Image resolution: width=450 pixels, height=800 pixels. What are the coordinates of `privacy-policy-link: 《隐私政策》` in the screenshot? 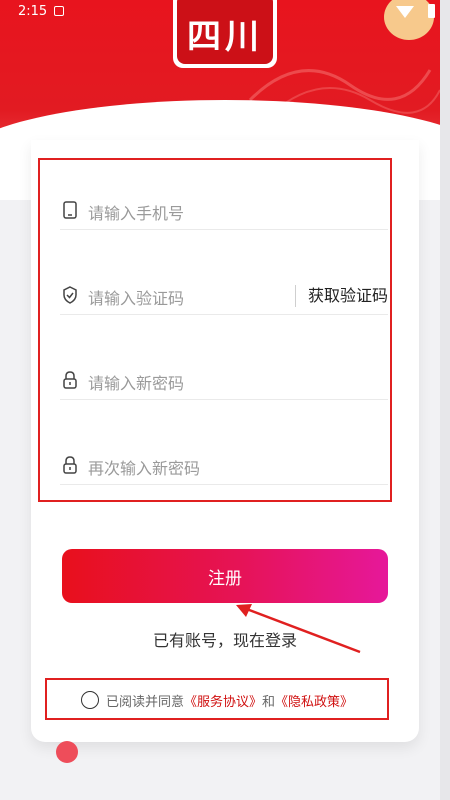 It's located at (314, 702).